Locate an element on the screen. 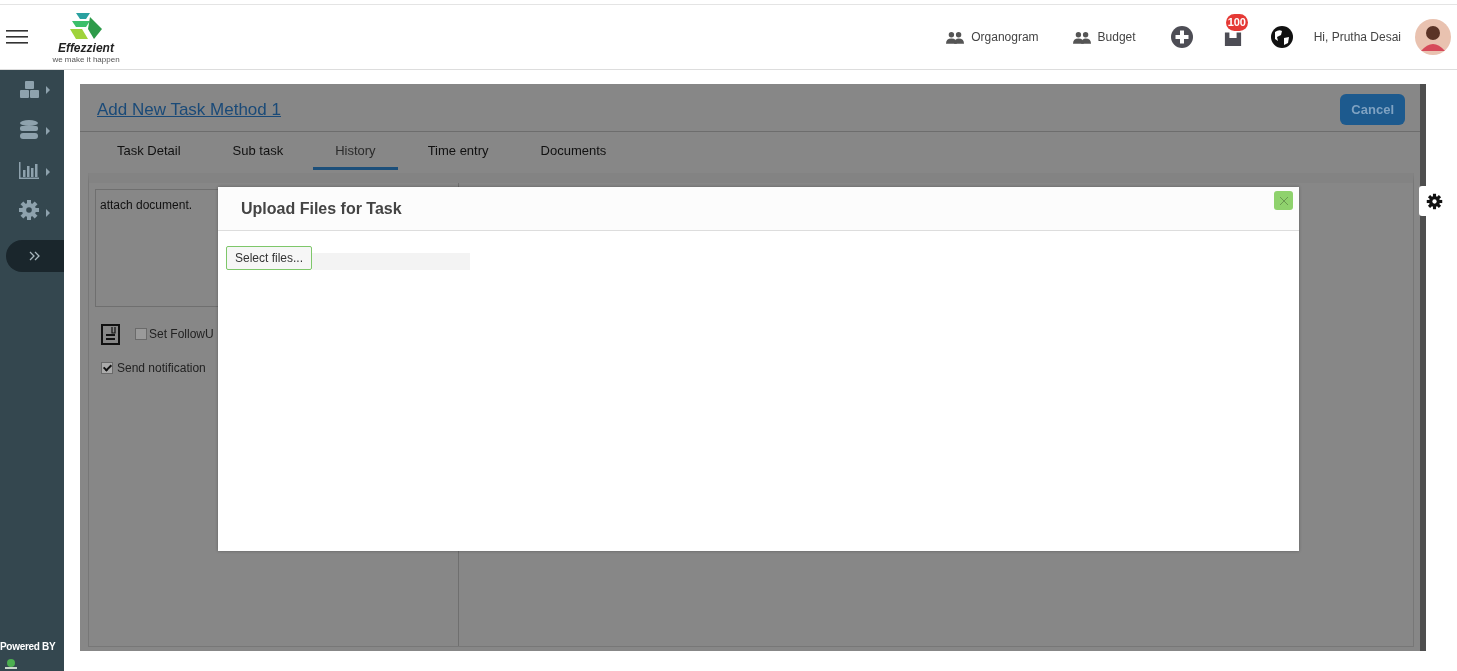  notification-badge: 100 is located at coordinates (1236, 22).